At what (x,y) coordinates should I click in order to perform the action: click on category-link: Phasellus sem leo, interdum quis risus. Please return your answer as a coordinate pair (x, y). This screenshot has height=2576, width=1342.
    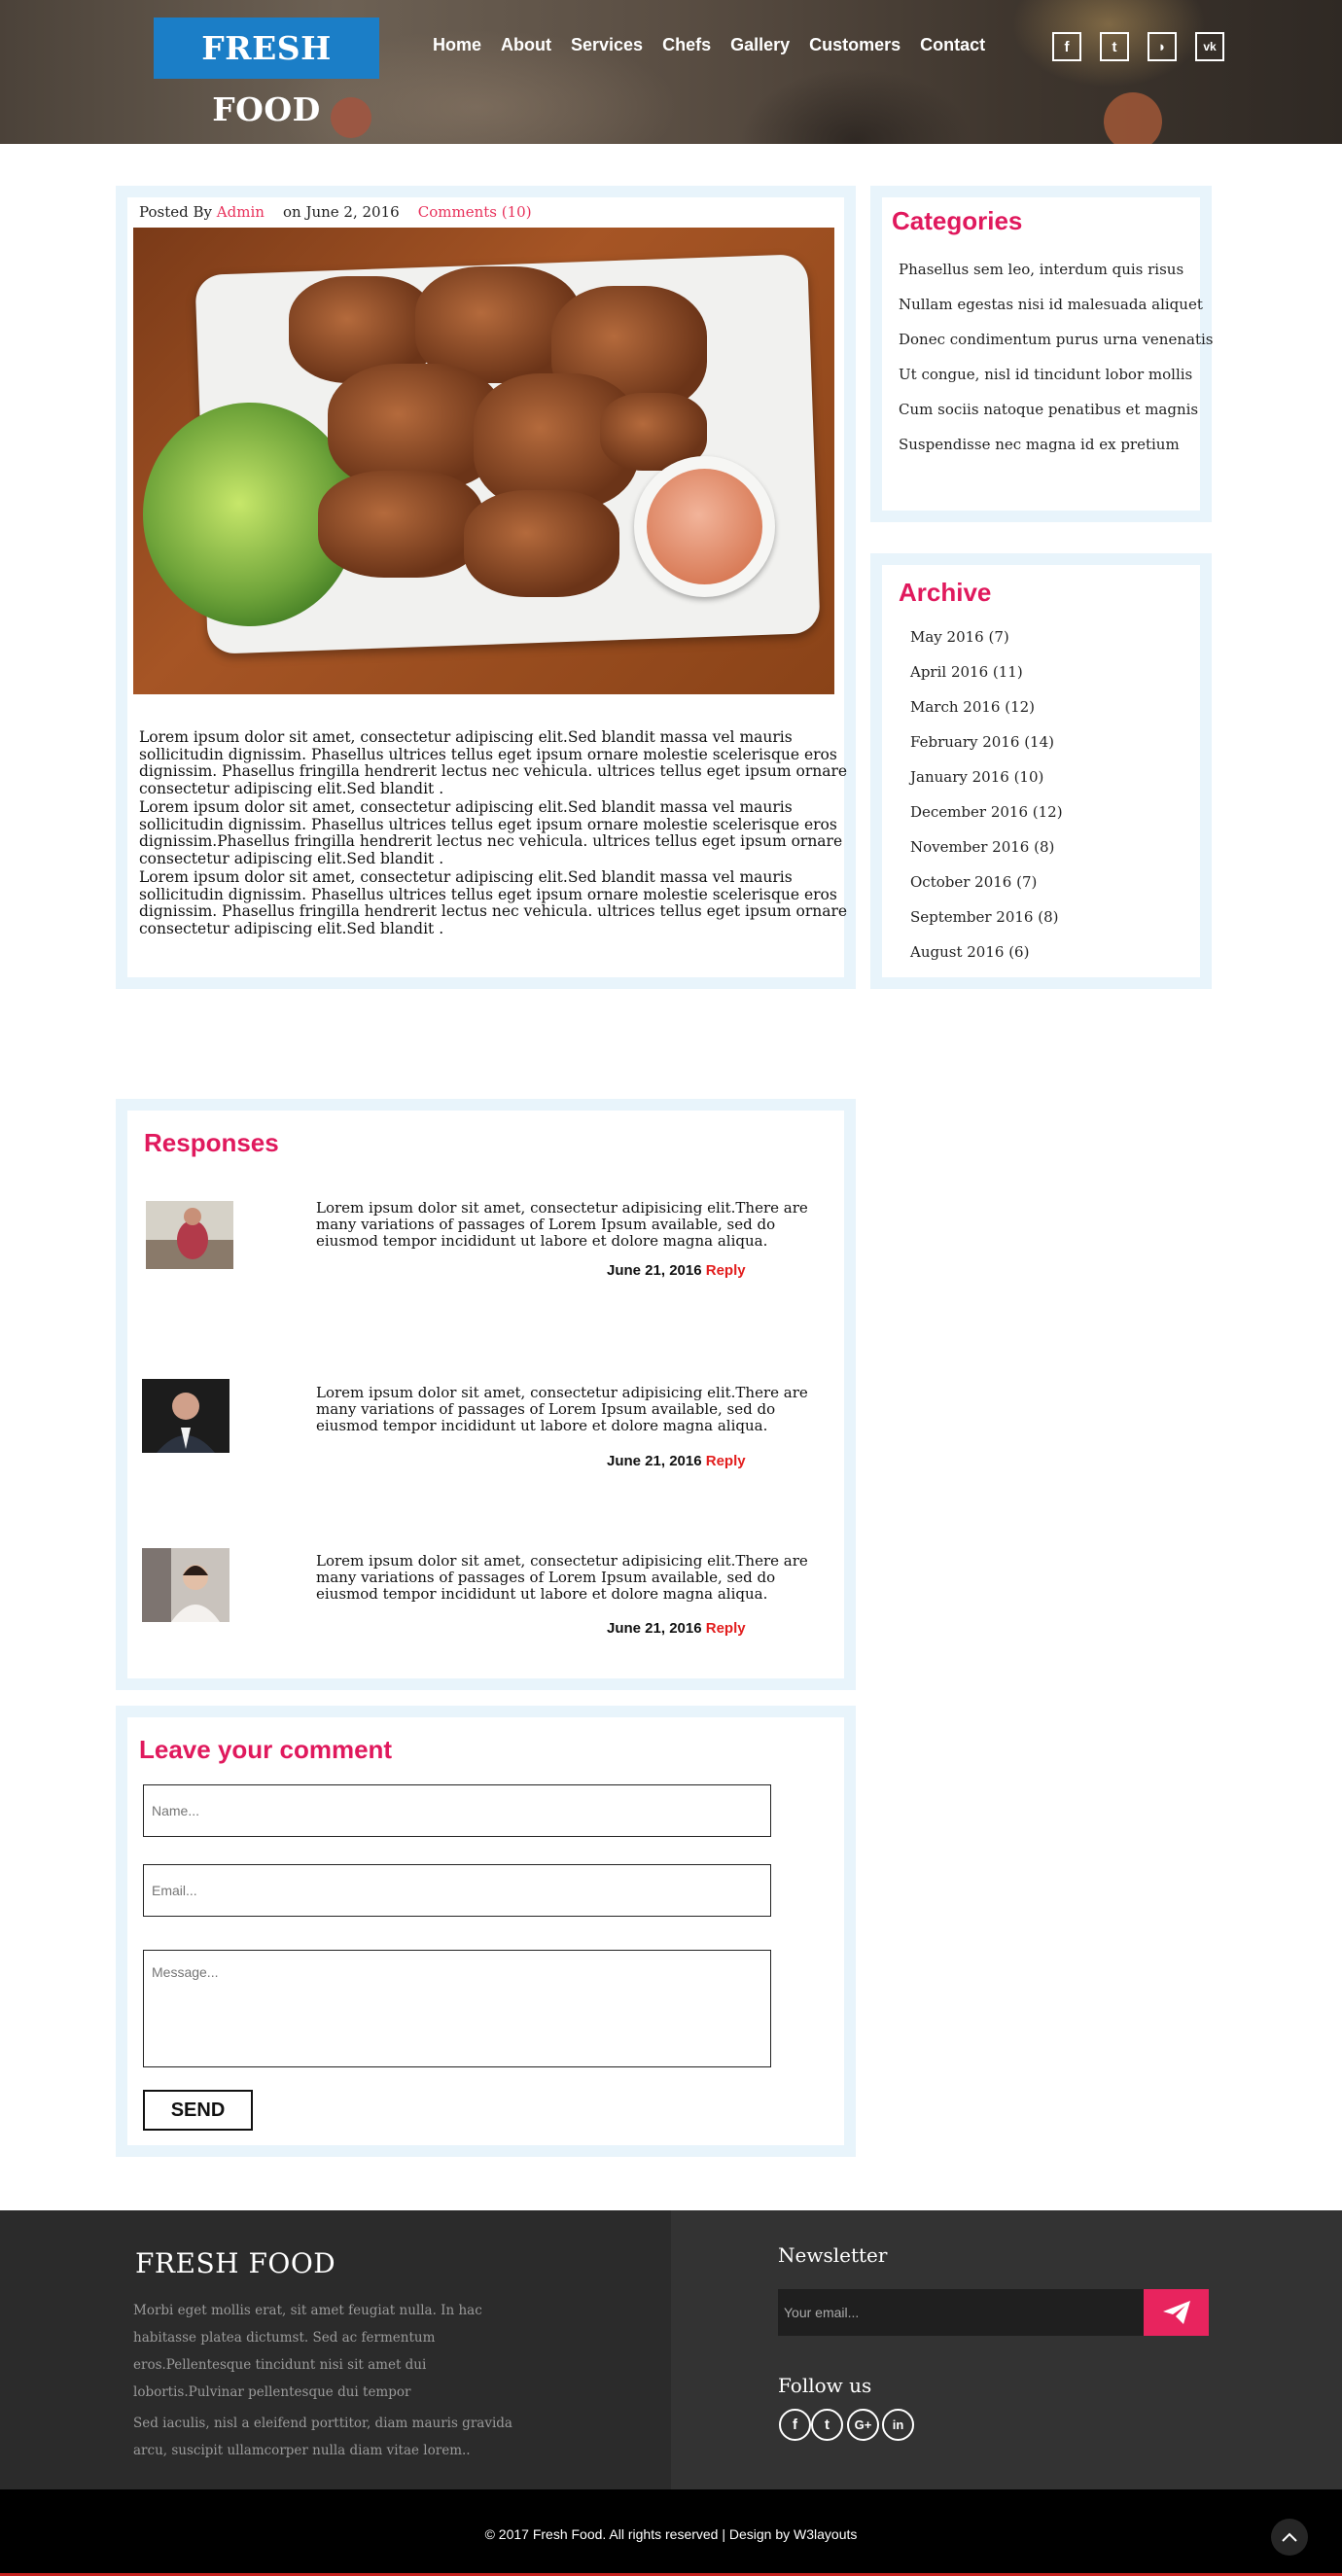
    Looking at the image, I should click on (1041, 270).